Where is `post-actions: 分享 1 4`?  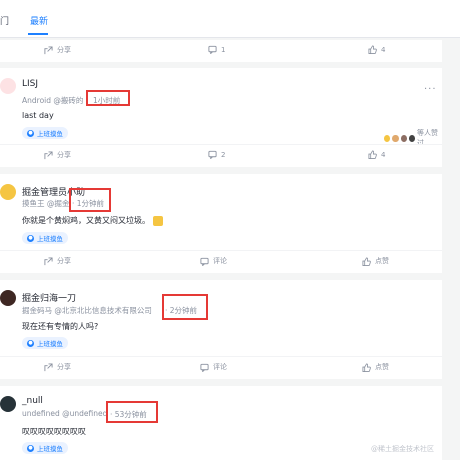 post-actions: 分享 1 4 is located at coordinates (221, 51).